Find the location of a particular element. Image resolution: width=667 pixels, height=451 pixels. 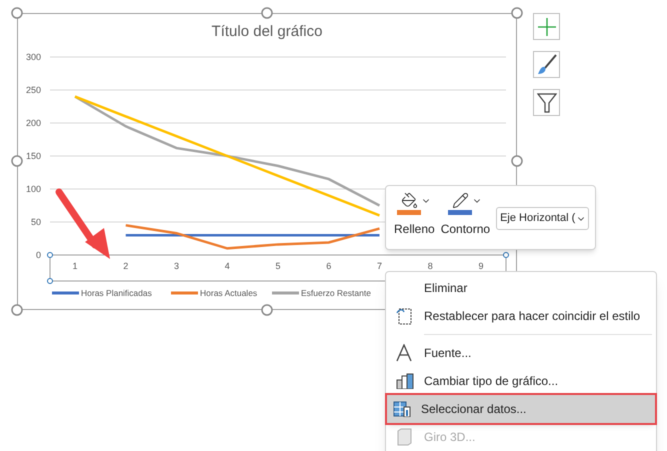

format-button: Relleno is located at coordinates (414, 213).